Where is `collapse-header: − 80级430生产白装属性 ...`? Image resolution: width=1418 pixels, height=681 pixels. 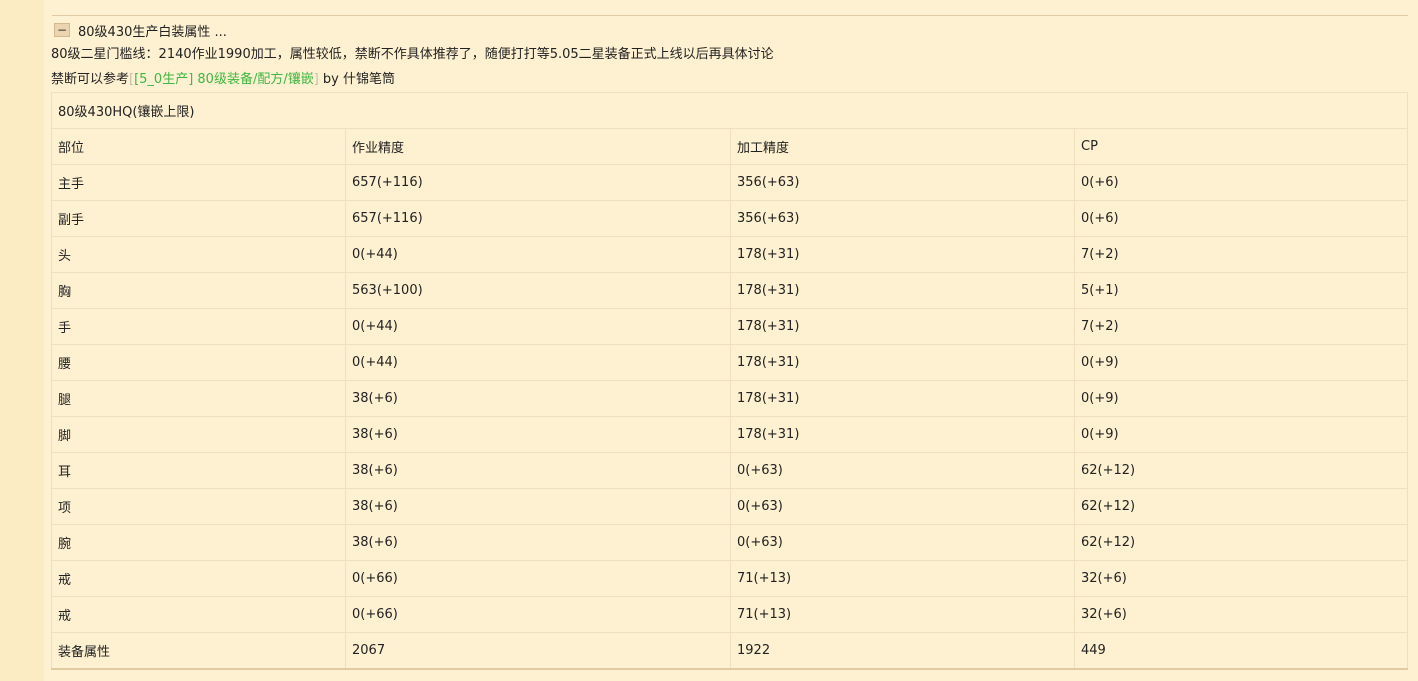
collapse-header: − 80级430生产白装属性 ... is located at coordinates (140, 30).